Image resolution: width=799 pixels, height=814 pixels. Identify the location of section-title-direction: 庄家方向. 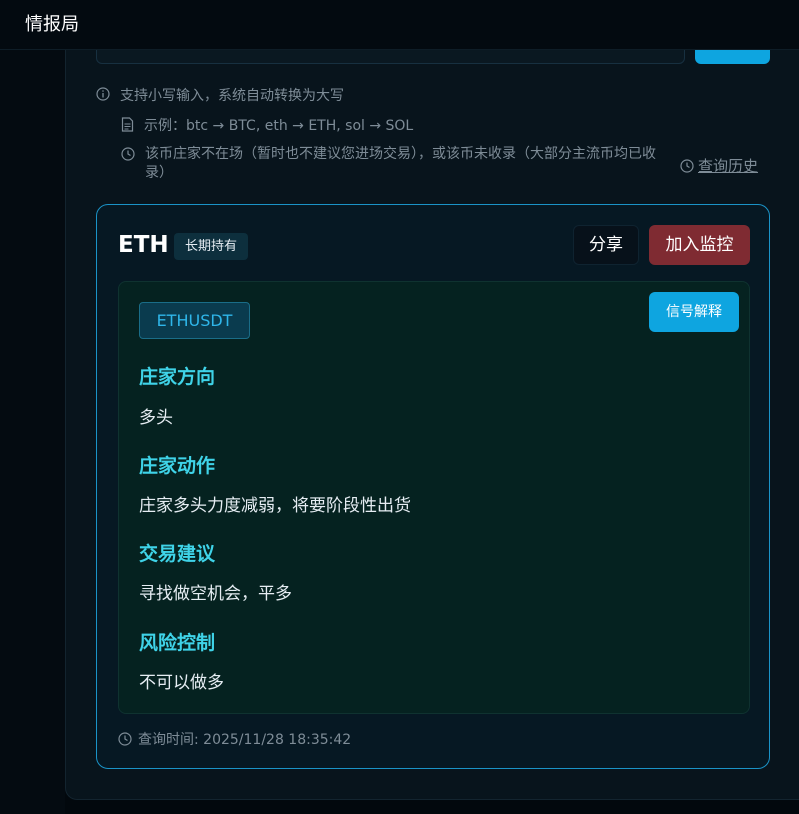
(177, 377).